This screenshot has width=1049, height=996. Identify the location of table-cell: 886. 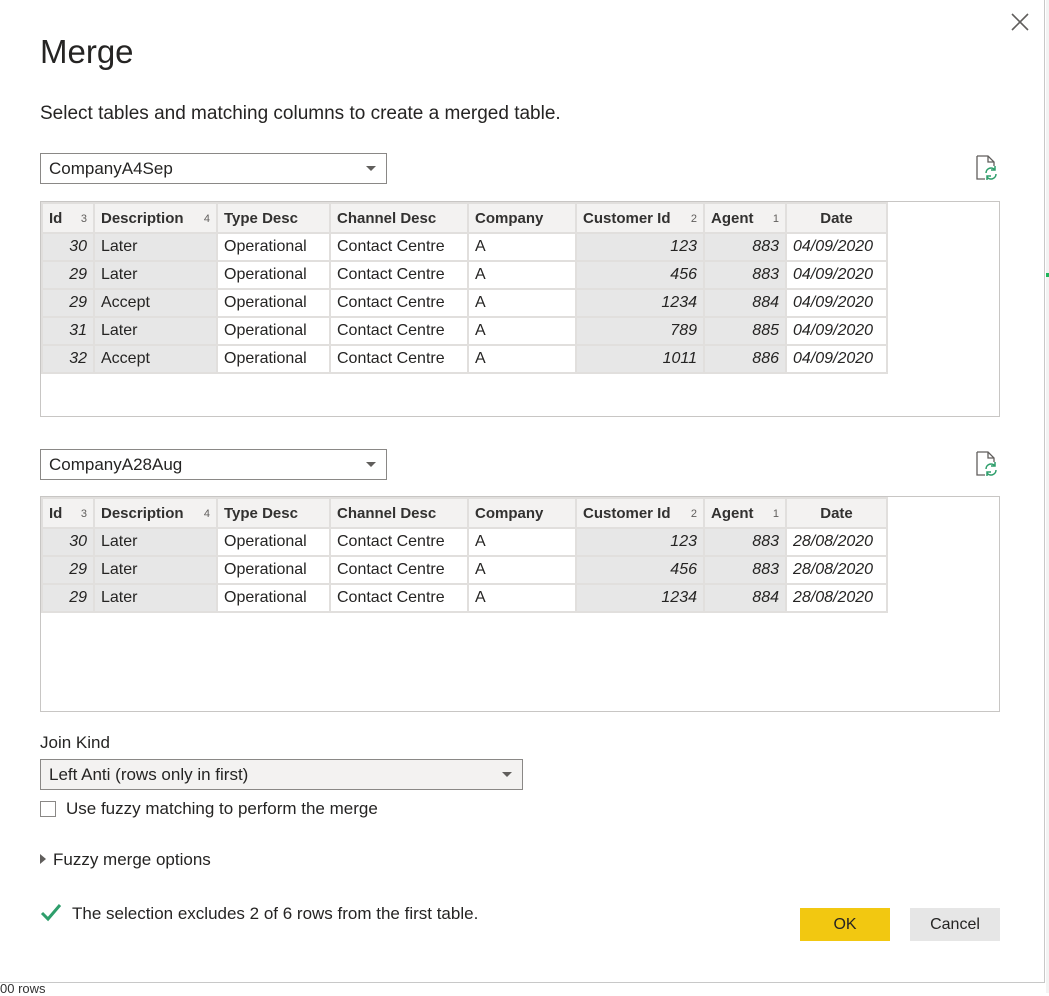
(745, 359).